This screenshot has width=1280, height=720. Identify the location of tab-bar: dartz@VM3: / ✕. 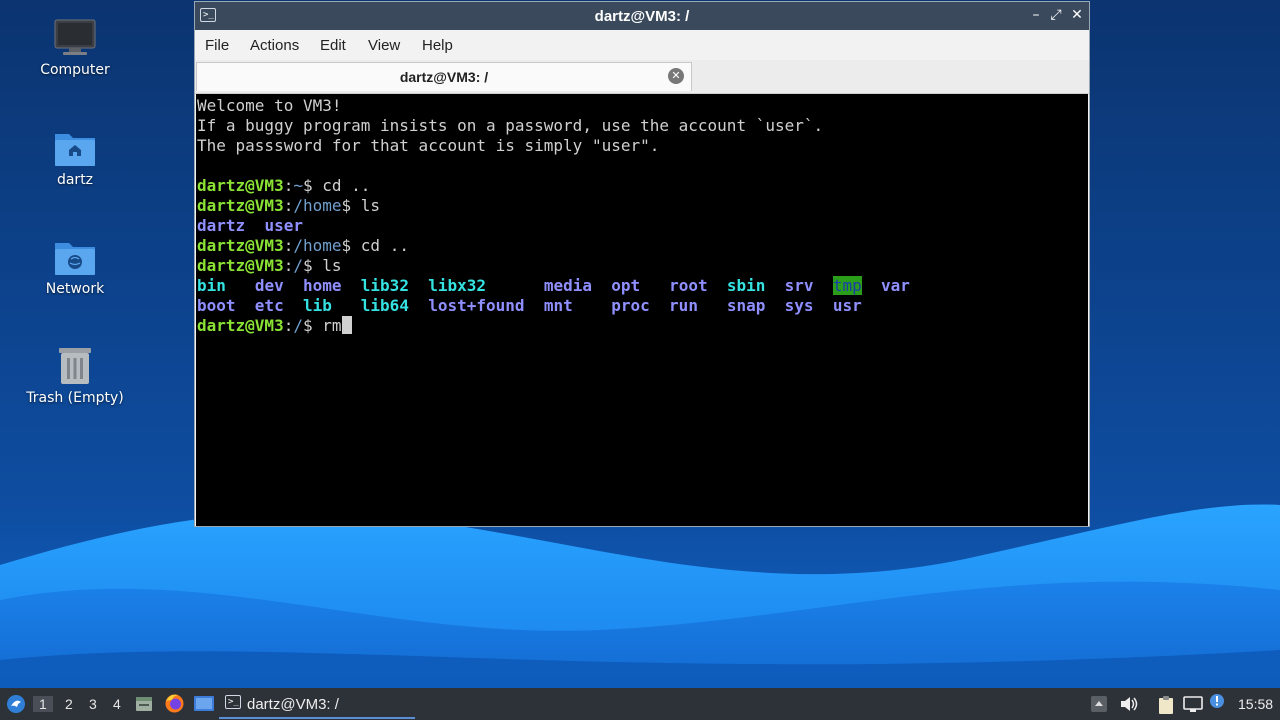
(642, 77).